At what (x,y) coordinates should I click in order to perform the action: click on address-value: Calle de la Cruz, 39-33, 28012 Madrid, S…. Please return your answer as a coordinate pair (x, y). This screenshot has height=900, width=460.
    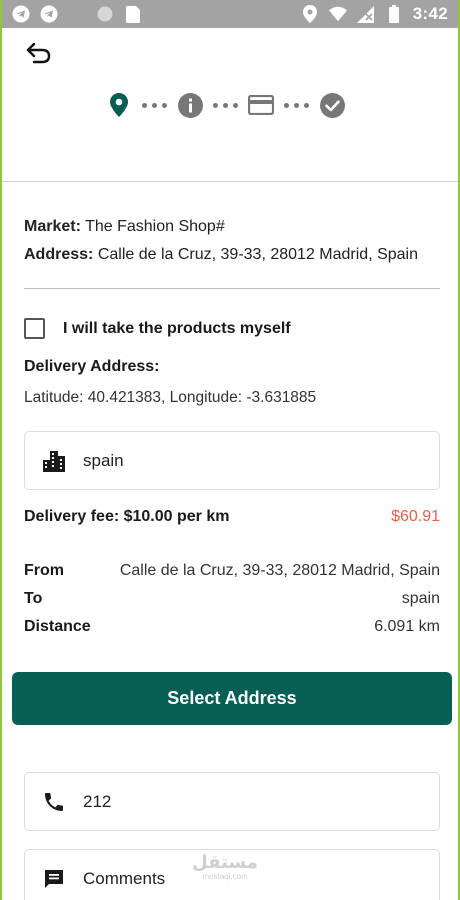
    Looking at the image, I should click on (257, 254).